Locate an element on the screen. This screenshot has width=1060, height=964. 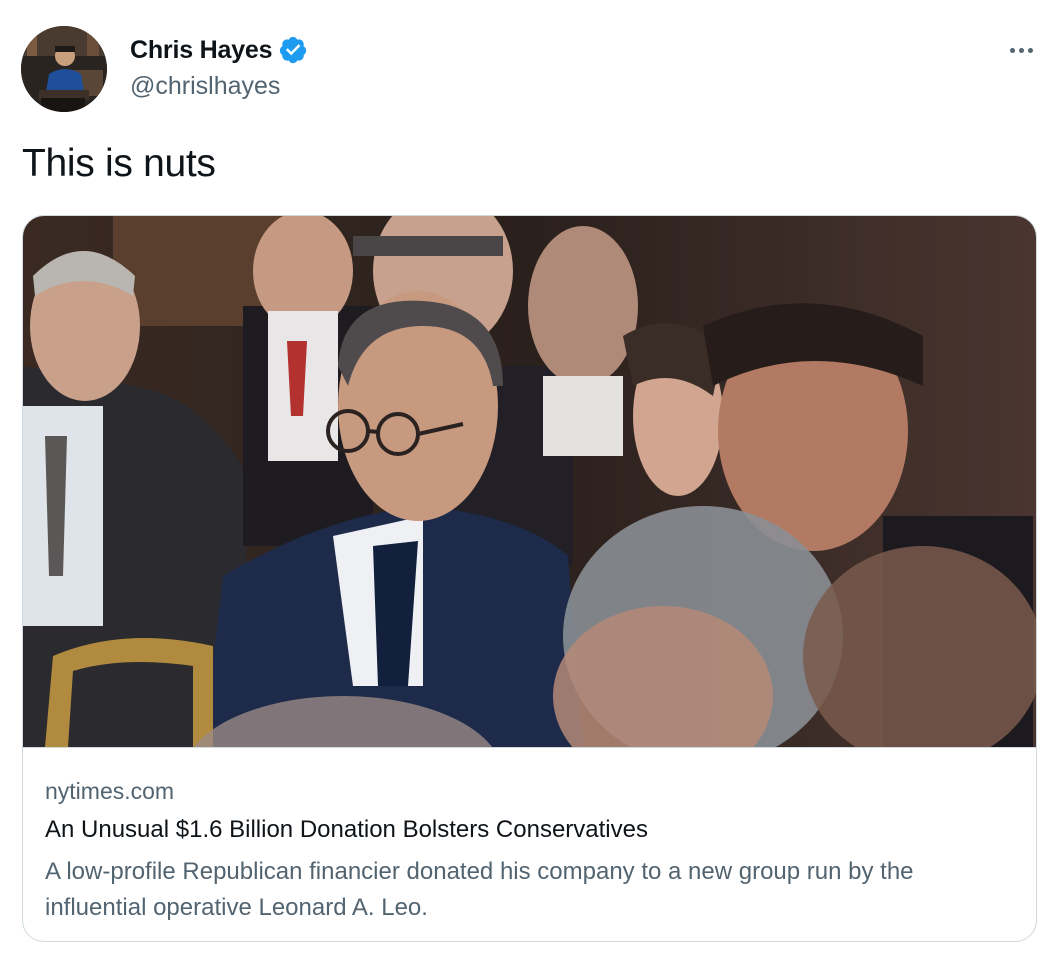
card-domain: nytimes.com is located at coordinates (110, 791).